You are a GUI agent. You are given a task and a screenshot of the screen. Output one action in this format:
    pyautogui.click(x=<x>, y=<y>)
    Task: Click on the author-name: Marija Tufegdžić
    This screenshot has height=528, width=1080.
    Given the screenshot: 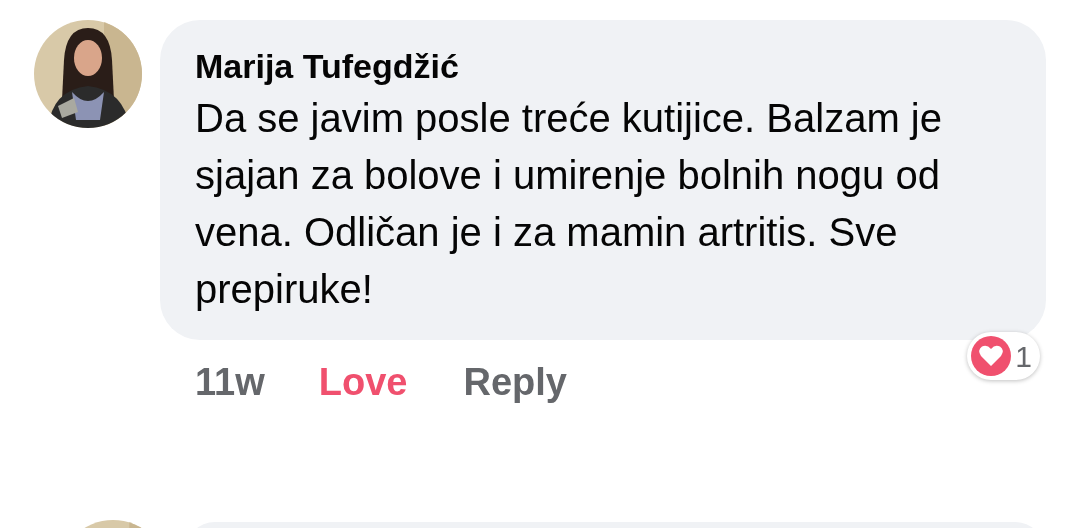 What is the action you would take?
    pyautogui.click(x=600, y=66)
    